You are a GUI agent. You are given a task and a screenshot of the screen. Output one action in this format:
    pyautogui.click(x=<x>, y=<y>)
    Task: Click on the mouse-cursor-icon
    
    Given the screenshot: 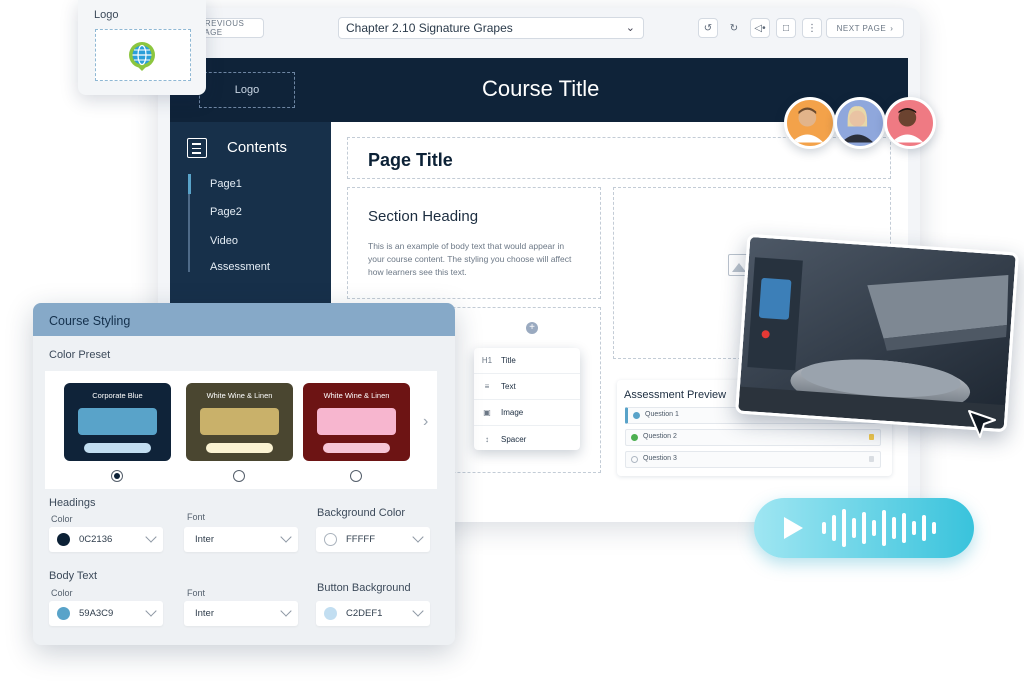 What is the action you would take?
    pyautogui.click(x=982, y=424)
    